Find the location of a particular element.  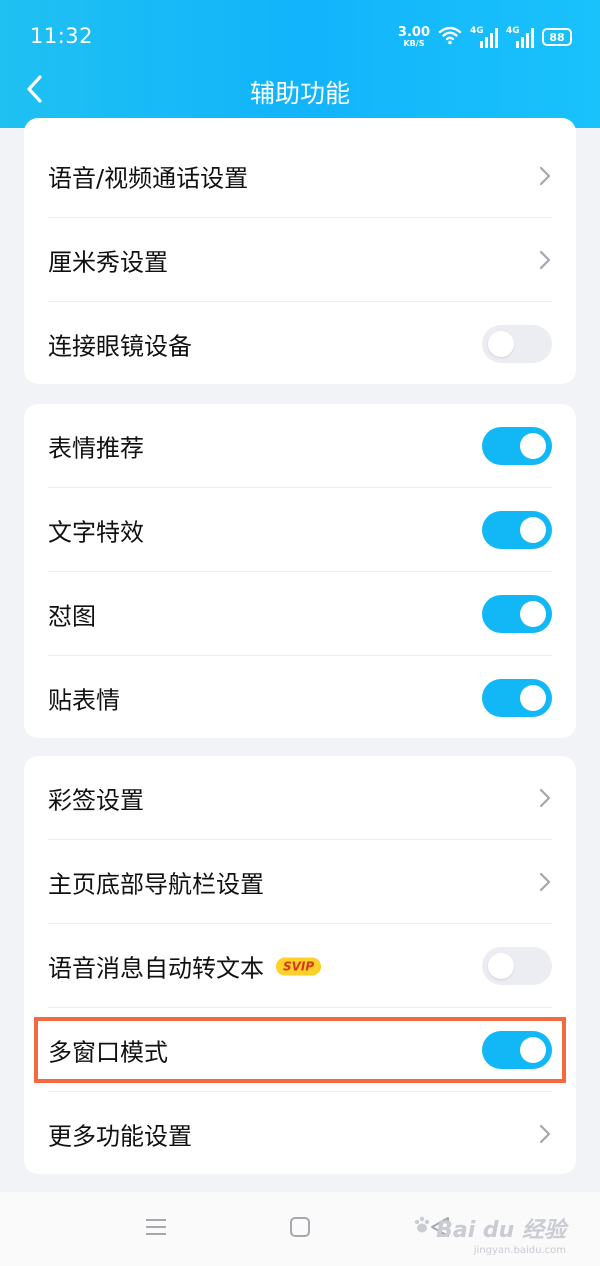

setting-label: 连接眼镜设备 is located at coordinates (120, 346).